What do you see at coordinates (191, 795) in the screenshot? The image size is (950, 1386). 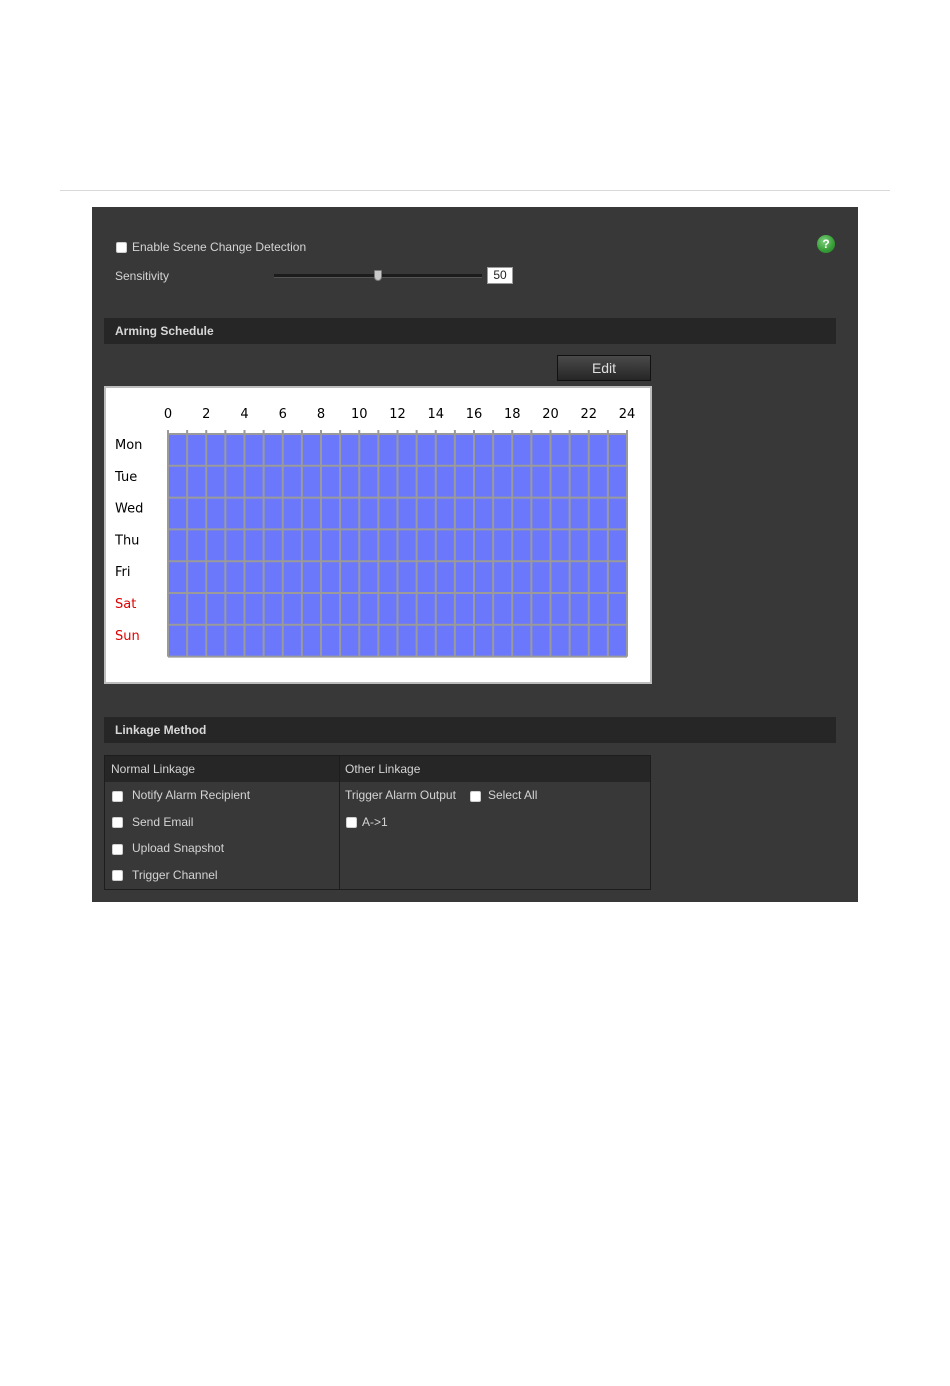 I see `notify-alarm-recipient-label: Notify Alarm Recipient` at bounding box center [191, 795].